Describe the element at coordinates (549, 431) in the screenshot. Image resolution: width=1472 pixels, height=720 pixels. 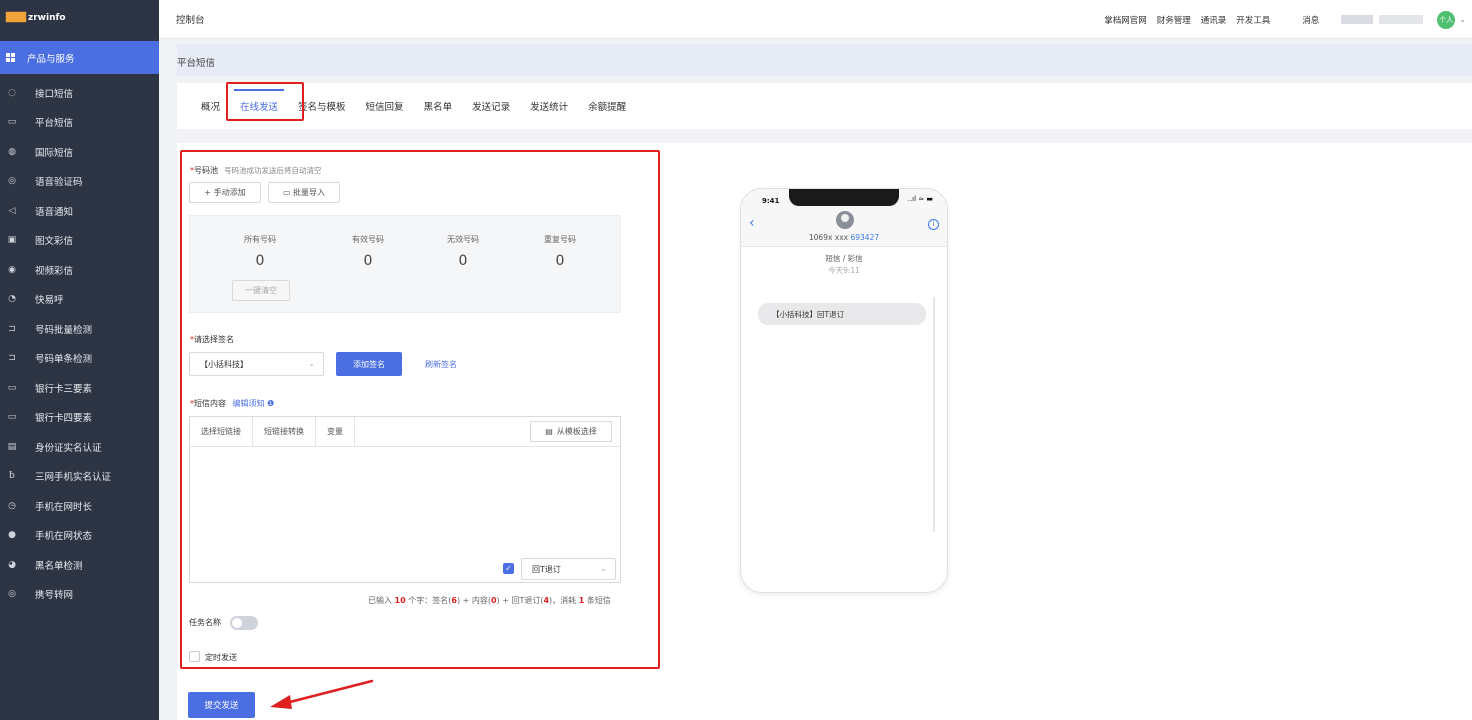
I see `template-icon: ▤` at that location.